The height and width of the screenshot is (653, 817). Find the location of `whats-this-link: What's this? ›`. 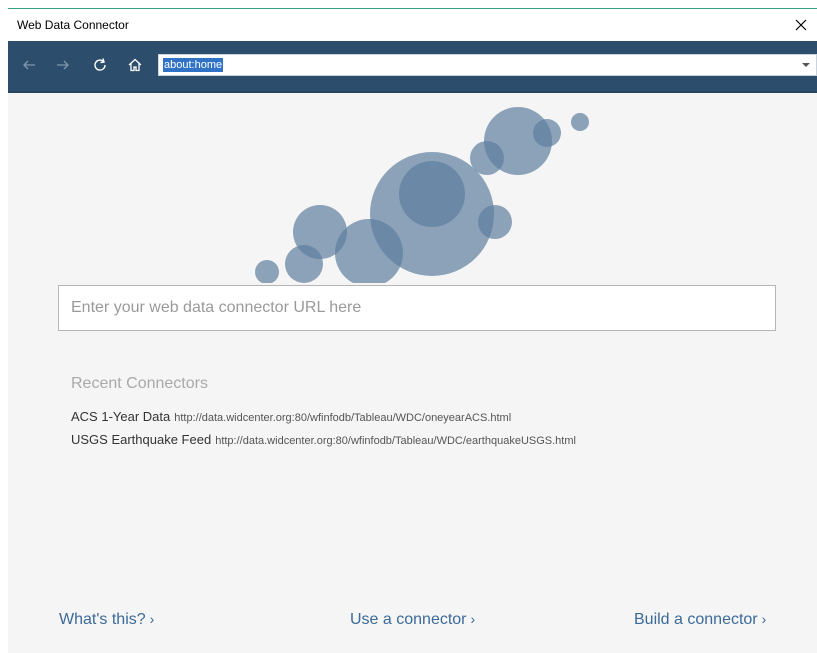

whats-this-link: What's this? › is located at coordinates (106, 620).